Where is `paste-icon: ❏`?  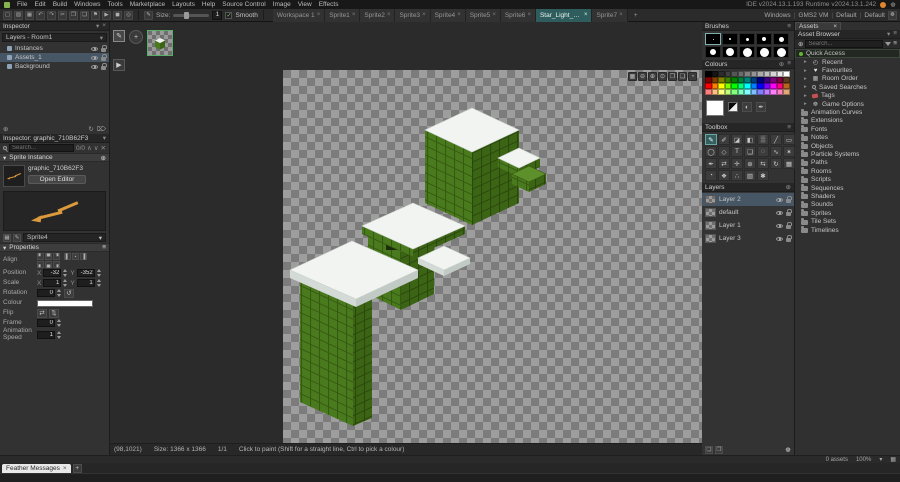 paste-icon: ❏ is located at coordinates (84, 15).